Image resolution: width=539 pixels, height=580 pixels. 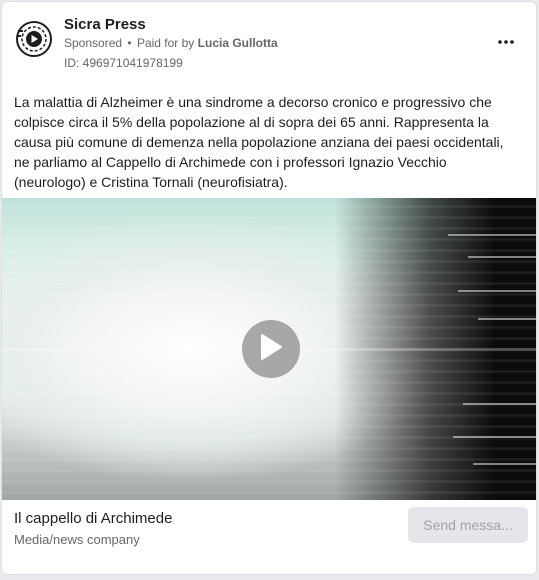 I want to click on sponsored-label: Sponsored, so click(x=93, y=43).